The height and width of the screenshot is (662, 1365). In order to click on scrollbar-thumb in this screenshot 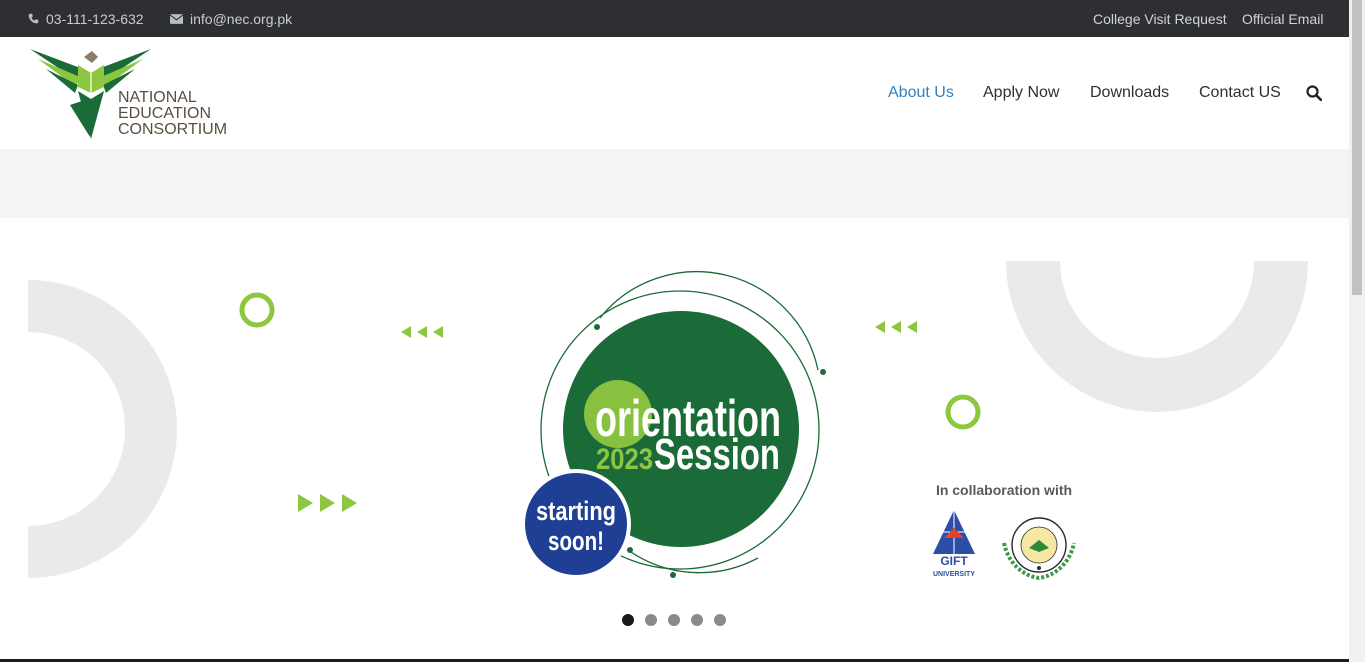, I will do `click(1357, 147)`.